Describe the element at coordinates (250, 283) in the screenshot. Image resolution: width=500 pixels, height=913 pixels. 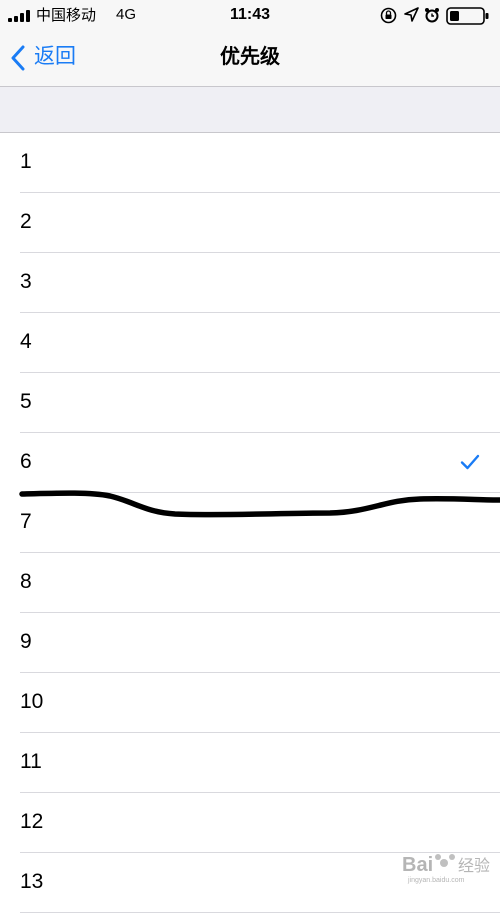
I see `list-item: 3` at that location.